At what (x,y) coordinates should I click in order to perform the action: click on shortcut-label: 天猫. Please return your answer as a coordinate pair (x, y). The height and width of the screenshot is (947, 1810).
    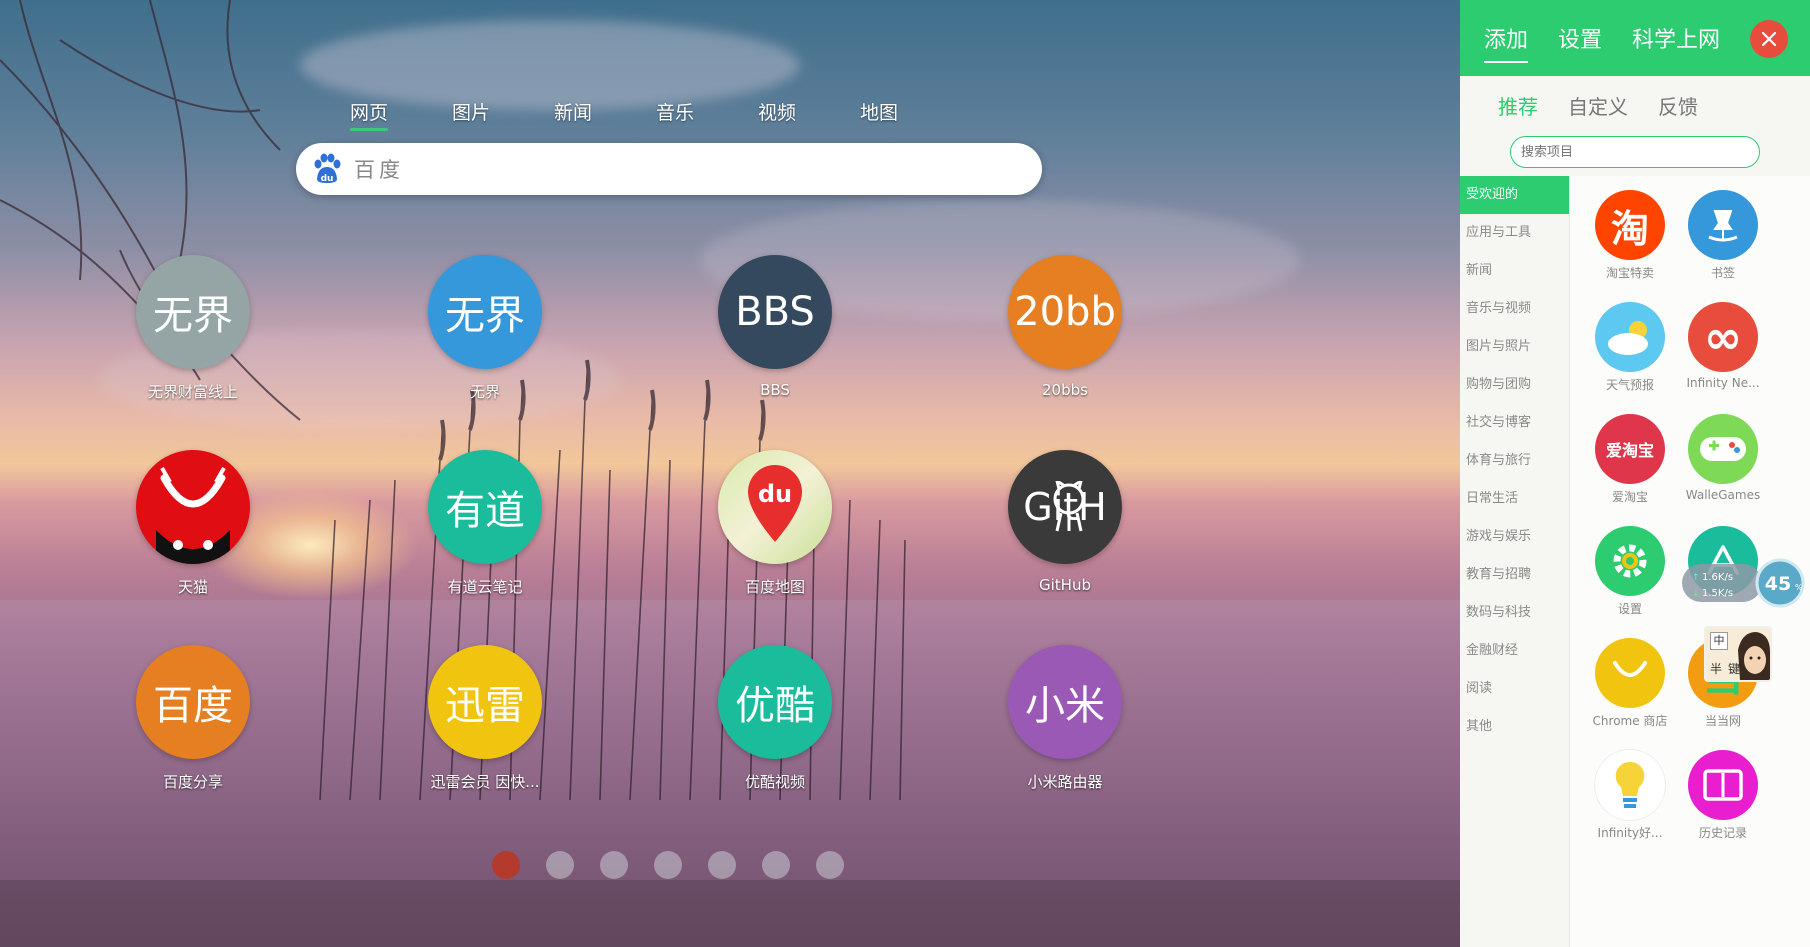
    Looking at the image, I should click on (192, 587).